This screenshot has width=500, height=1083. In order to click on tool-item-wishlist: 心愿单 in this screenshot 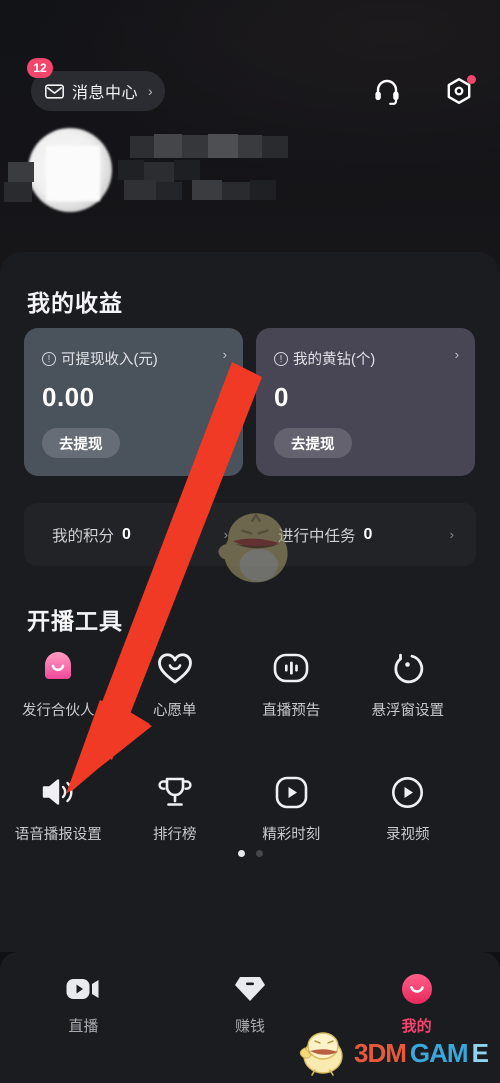, I will do `click(175, 684)`.